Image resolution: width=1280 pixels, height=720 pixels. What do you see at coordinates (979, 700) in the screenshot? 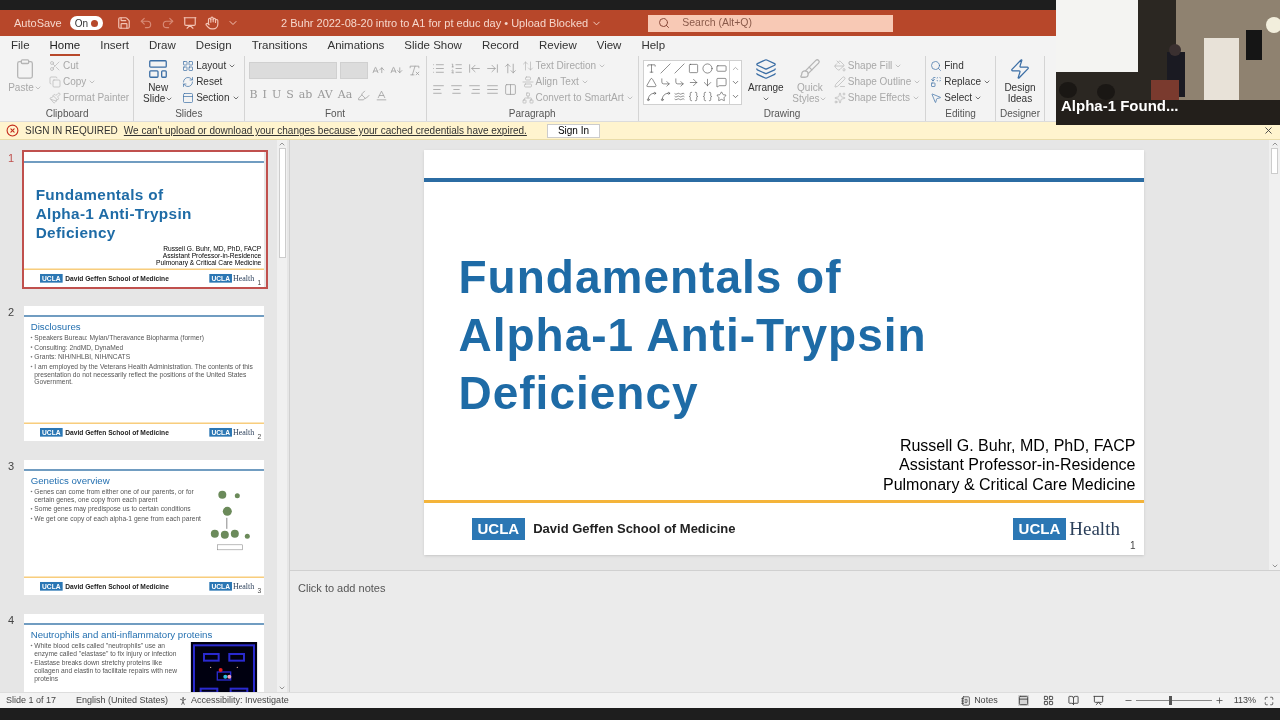
I see `notes-button: Notes` at bounding box center [979, 700].